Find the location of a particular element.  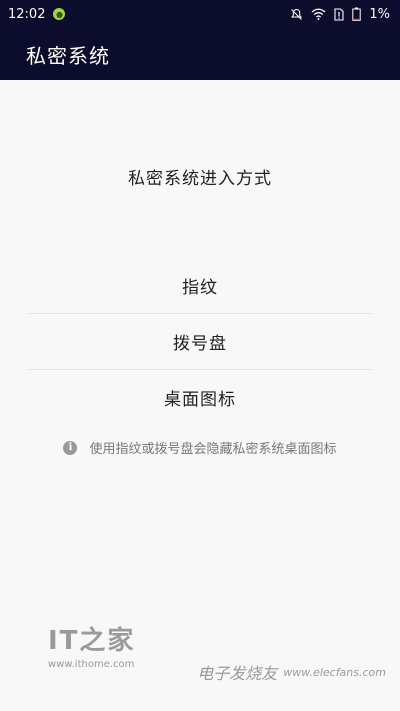

status-bar-right: 1% is located at coordinates (340, 14).